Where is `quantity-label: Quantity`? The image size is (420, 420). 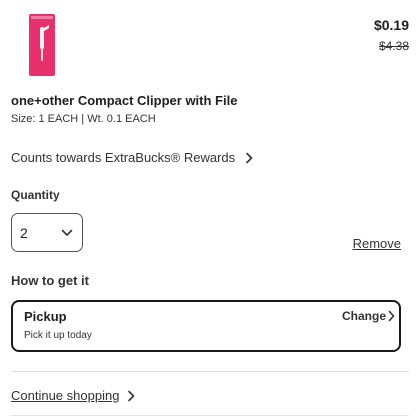
quantity-label: Quantity is located at coordinates (35, 195).